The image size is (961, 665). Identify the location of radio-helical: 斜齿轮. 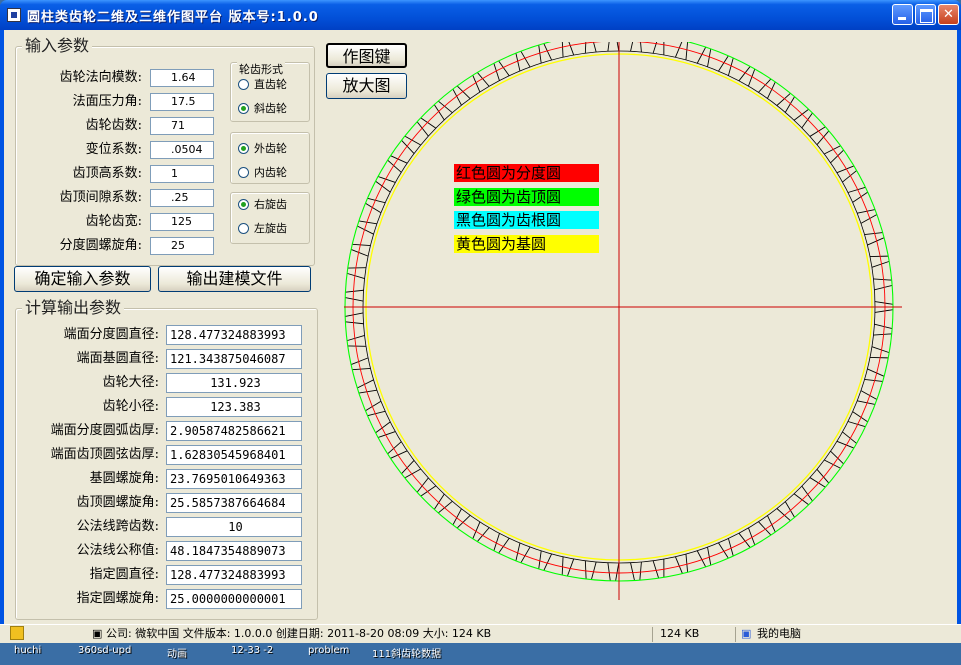
(262, 109).